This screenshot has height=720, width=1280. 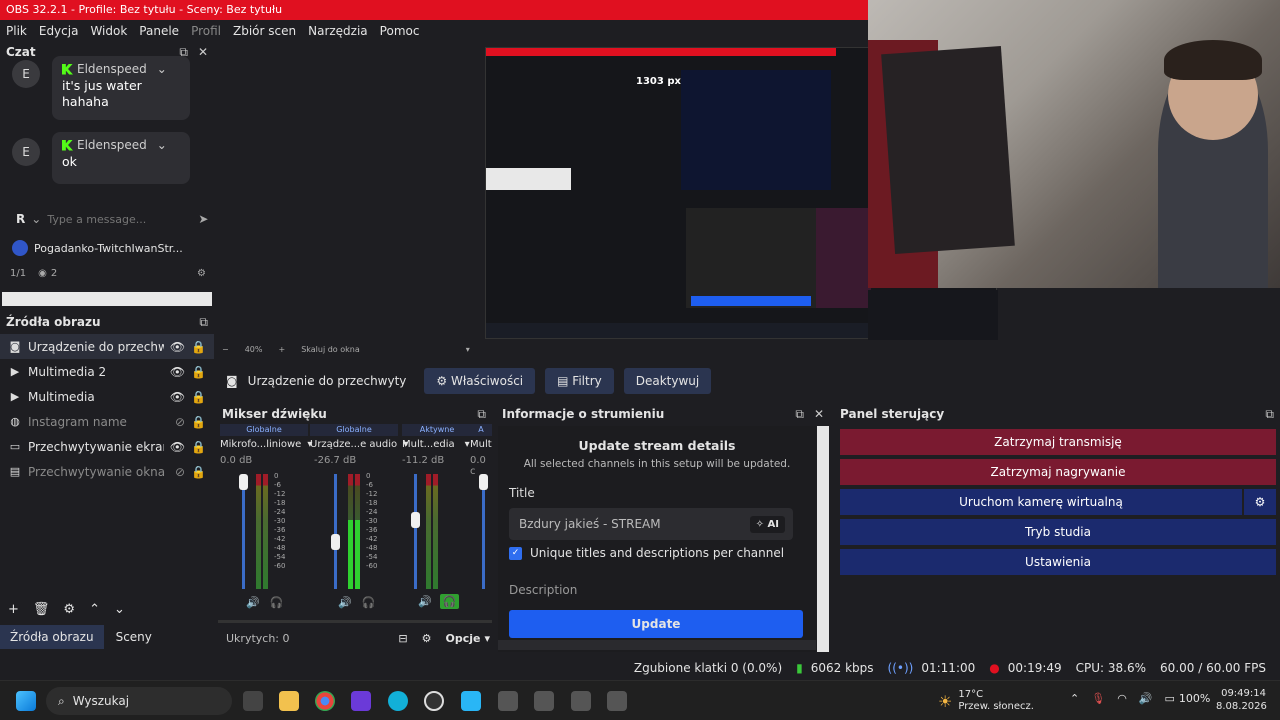 What do you see at coordinates (107, 471) in the screenshot?
I see `source-item: ▤ Przechwytywanie okna ⊘ 🔒` at bounding box center [107, 471].